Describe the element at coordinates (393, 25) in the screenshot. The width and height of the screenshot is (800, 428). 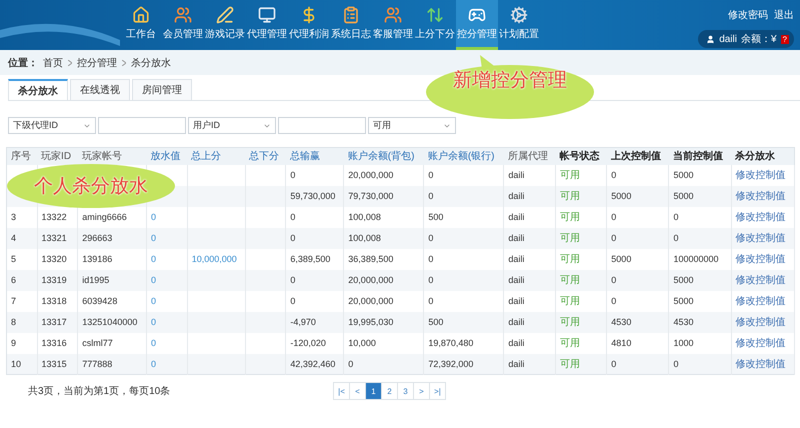
I see `nav-item: 客服管理` at that location.